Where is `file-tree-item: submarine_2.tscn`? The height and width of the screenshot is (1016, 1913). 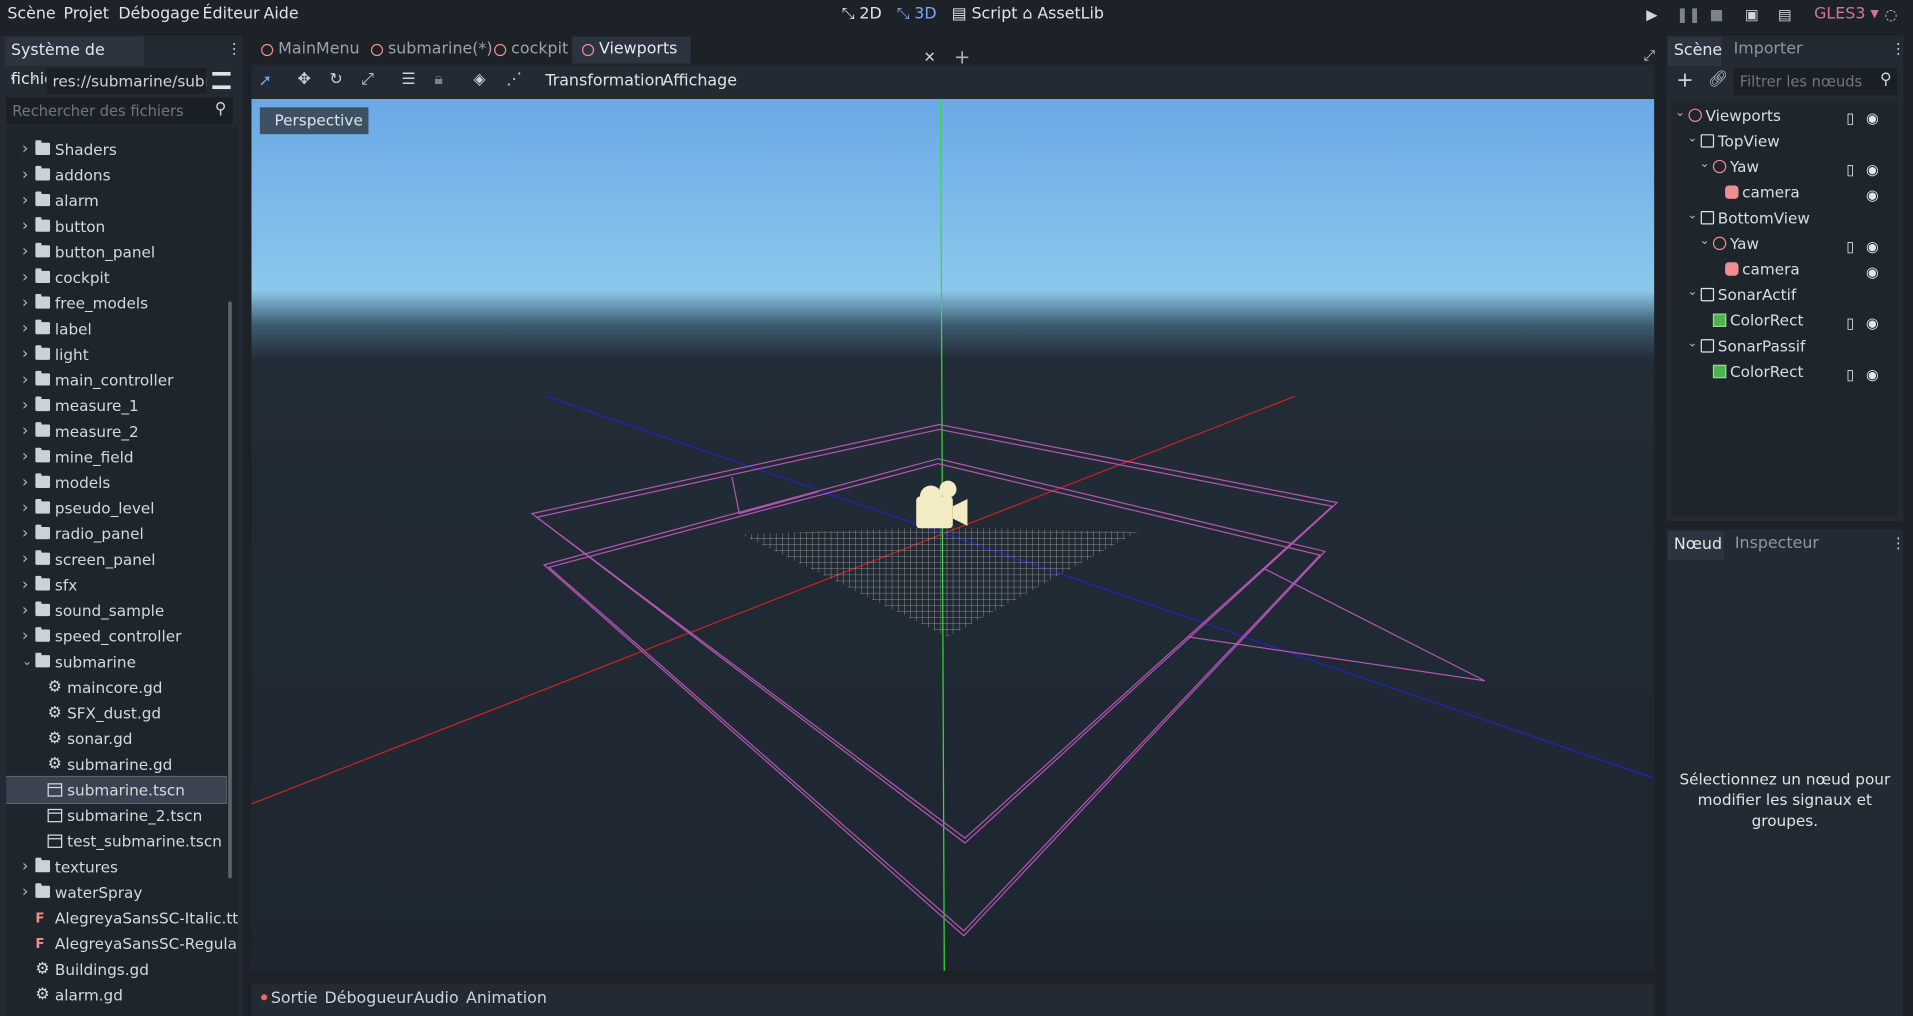
file-tree-item: submarine_2.tscn is located at coordinates (116, 816).